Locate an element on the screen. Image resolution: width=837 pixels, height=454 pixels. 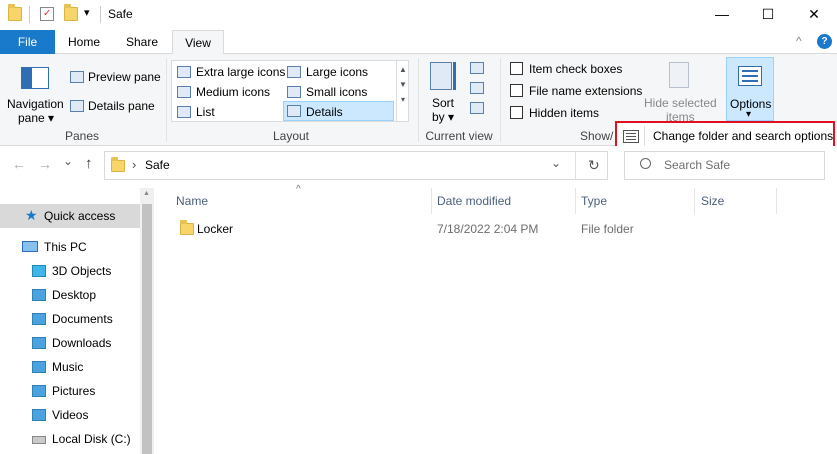
nav-item-pictures: Pictures is located at coordinates (70, 391).